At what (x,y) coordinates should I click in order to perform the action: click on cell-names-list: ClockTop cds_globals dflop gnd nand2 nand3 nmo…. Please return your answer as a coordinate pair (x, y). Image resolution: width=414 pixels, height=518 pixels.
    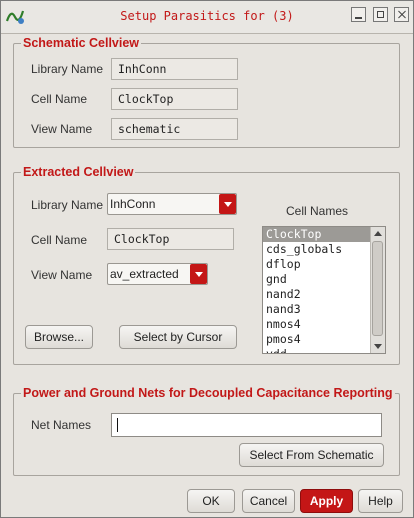
    Looking at the image, I should click on (324, 290).